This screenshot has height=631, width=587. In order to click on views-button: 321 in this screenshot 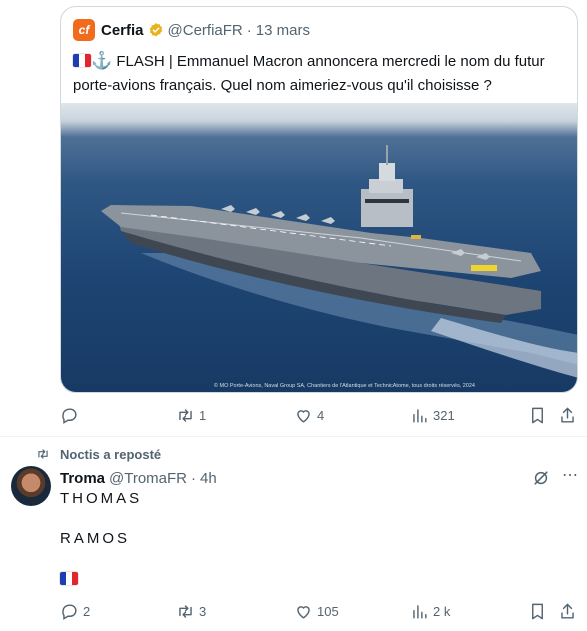, I will do `click(432, 415)`.